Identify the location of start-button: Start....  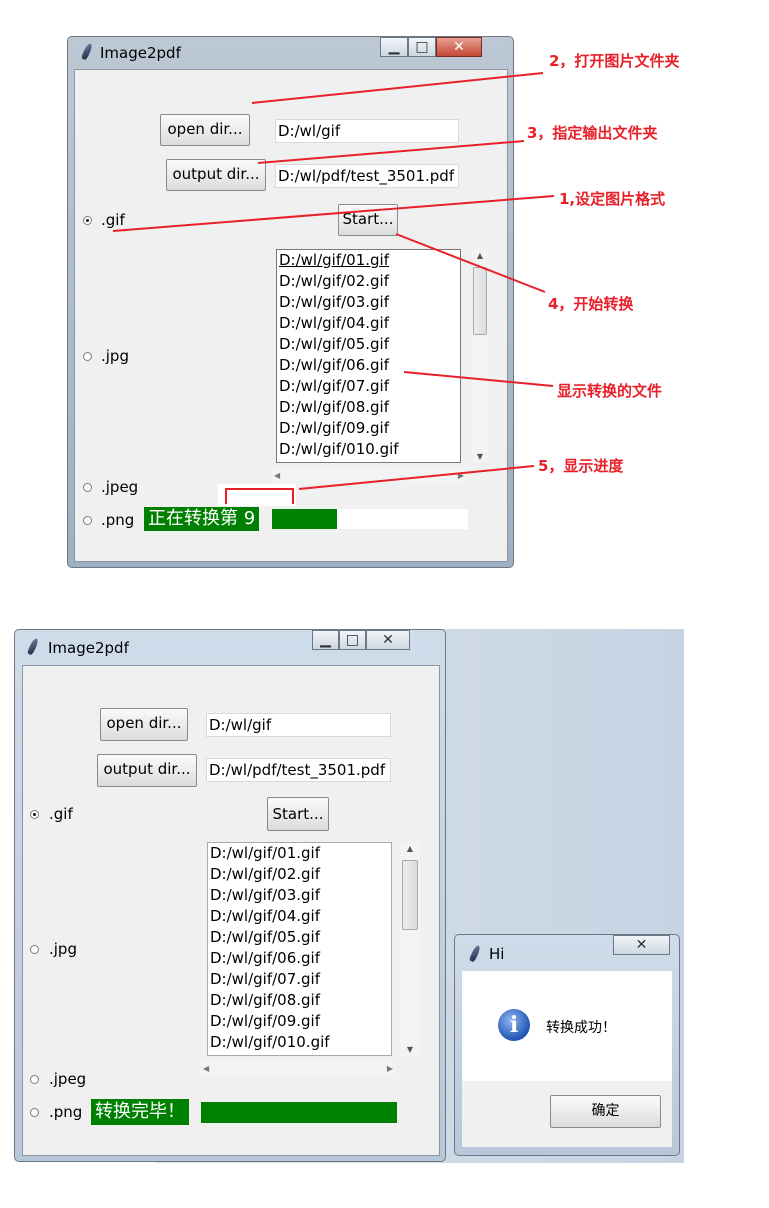
(298, 814).